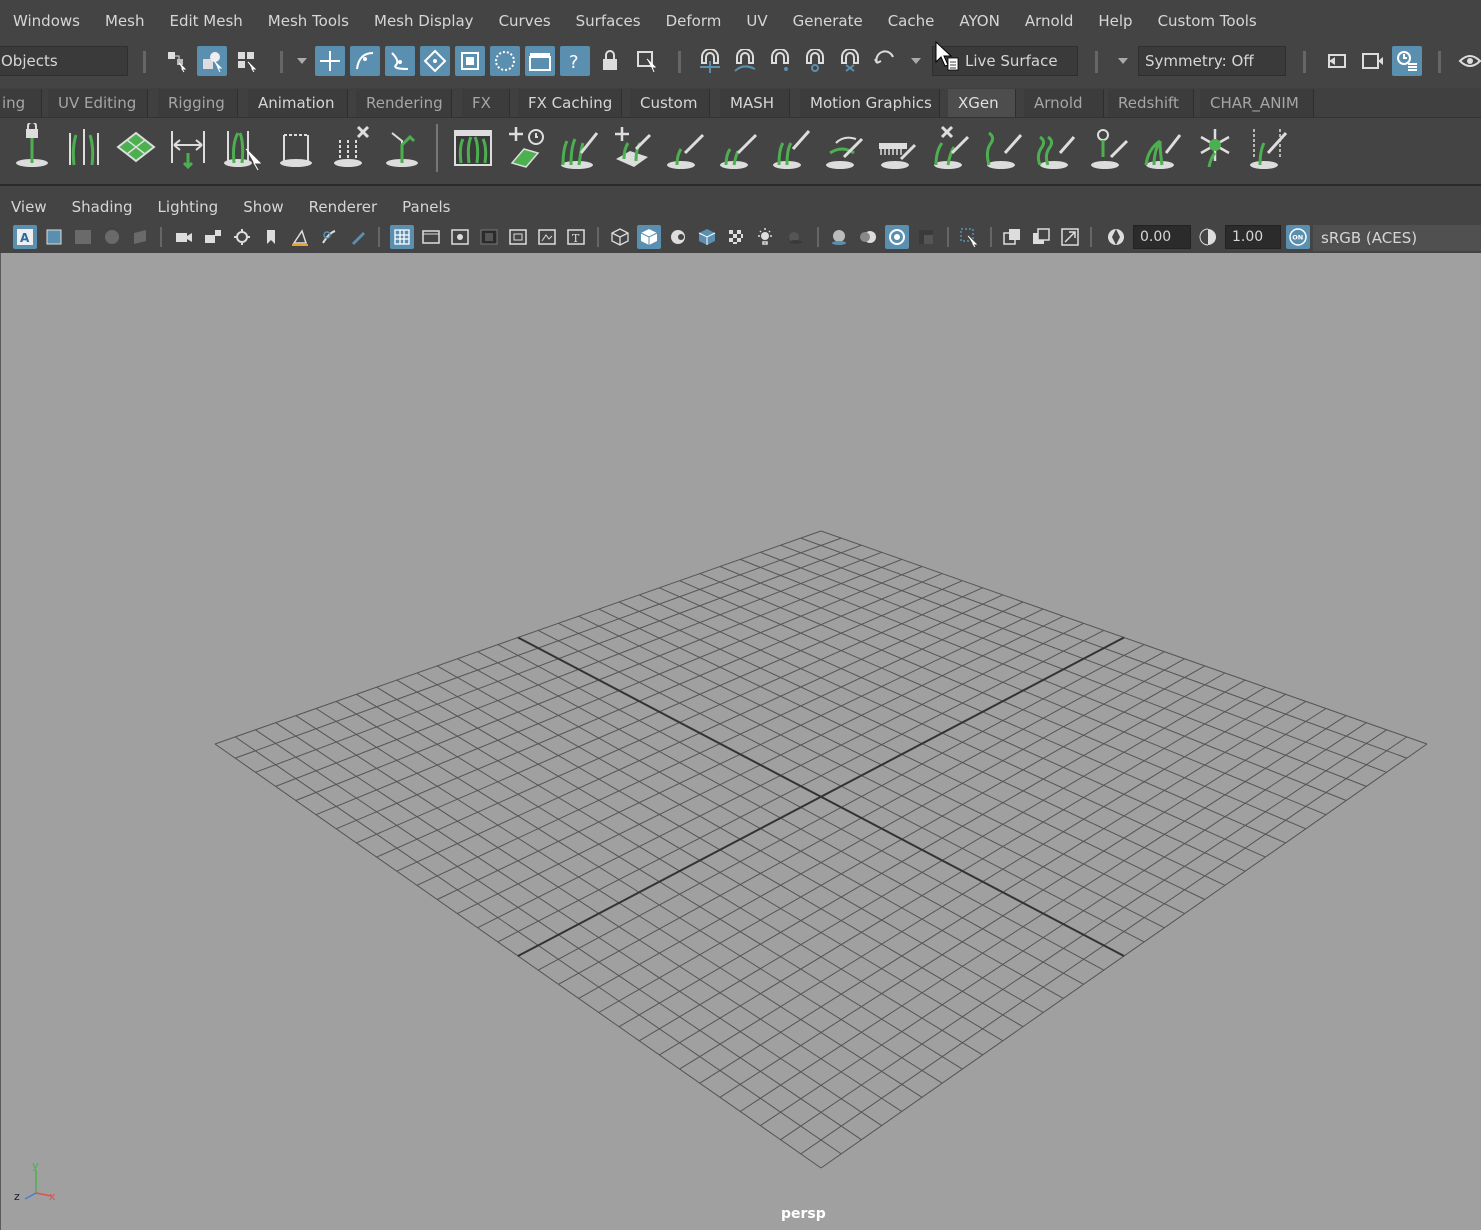  I want to click on select-highlight-icon, so click(647, 61).